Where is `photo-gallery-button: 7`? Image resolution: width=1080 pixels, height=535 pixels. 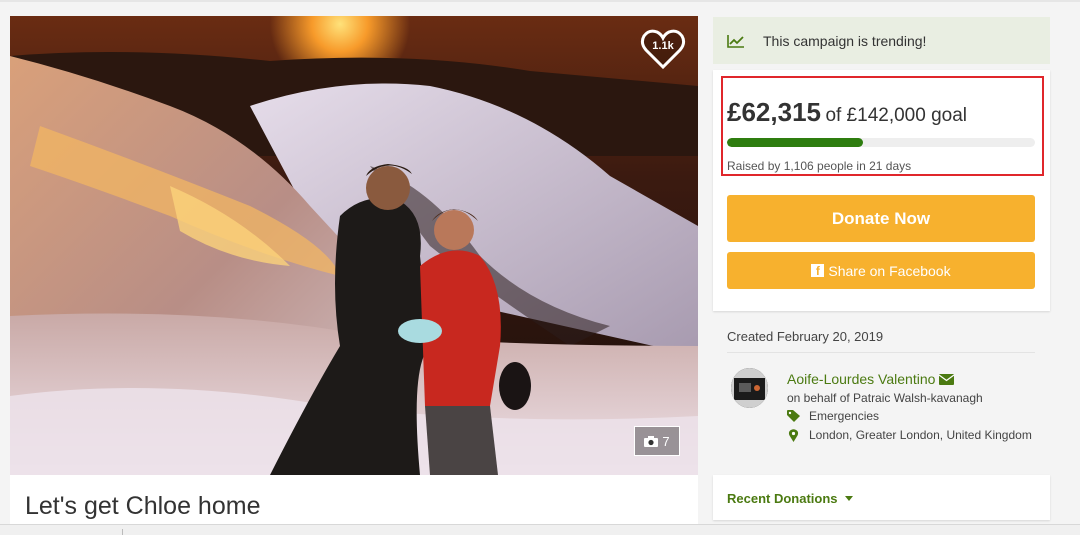 photo-gallery-button: 7 is located at coordinates (657, 441).